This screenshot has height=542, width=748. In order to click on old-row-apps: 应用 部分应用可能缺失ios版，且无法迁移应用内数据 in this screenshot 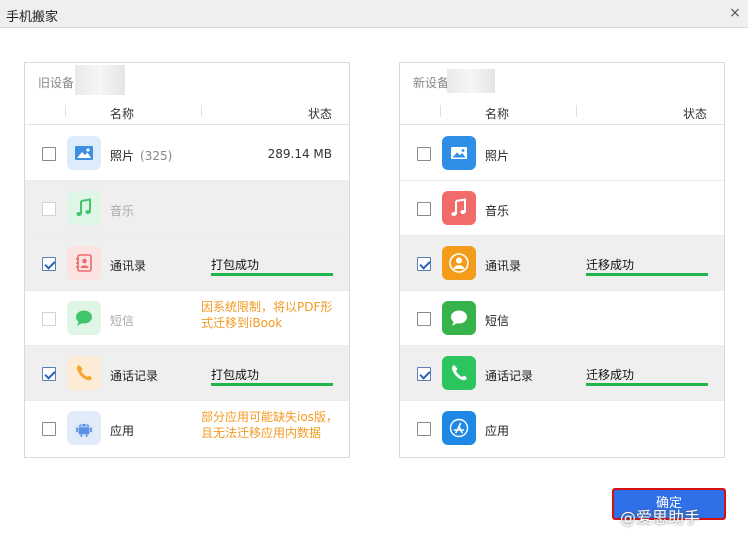, I will do `click(187, 428)`.